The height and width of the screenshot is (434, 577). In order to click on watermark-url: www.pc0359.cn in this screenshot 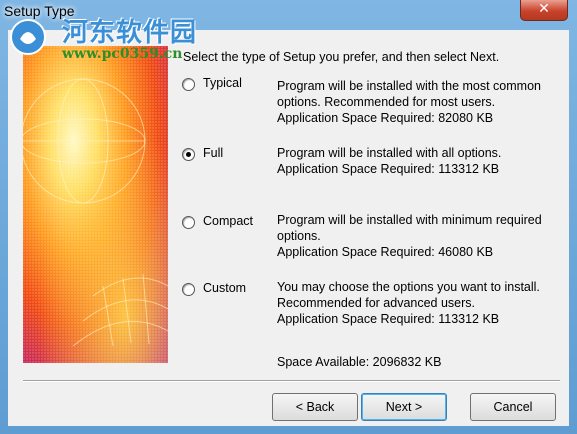, I will do `click(122, 54)`.